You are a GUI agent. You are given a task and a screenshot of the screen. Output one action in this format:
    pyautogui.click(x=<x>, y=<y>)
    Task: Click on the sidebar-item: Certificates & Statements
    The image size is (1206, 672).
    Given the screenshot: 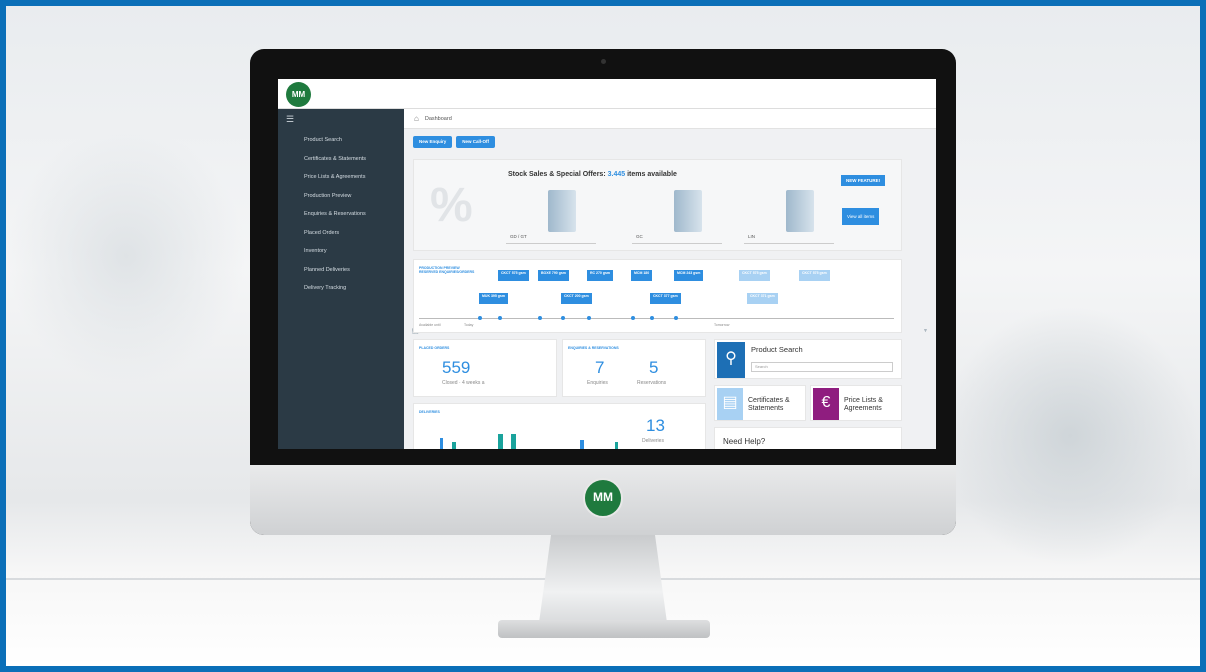 What is the action you would take?
    pyautogui.click(x=341, y=159)
    